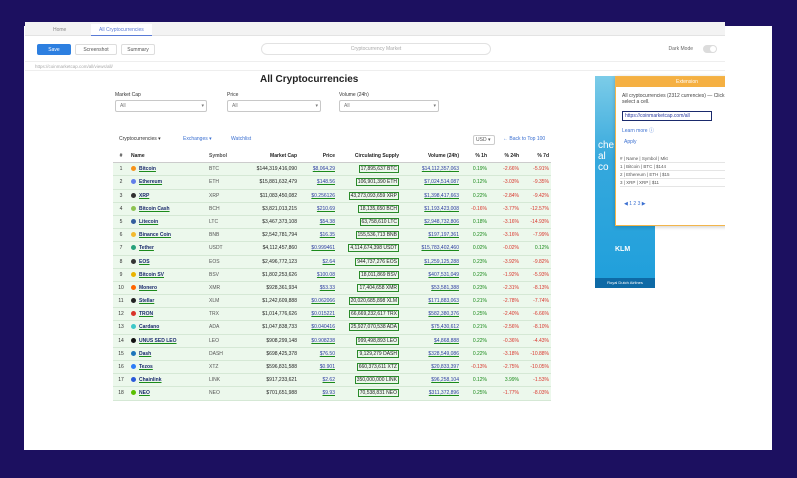 The image size is (797, 478). I want to click on tab-cryptocurrencies: Cryptocurrencies ▾, so click(140, 139).